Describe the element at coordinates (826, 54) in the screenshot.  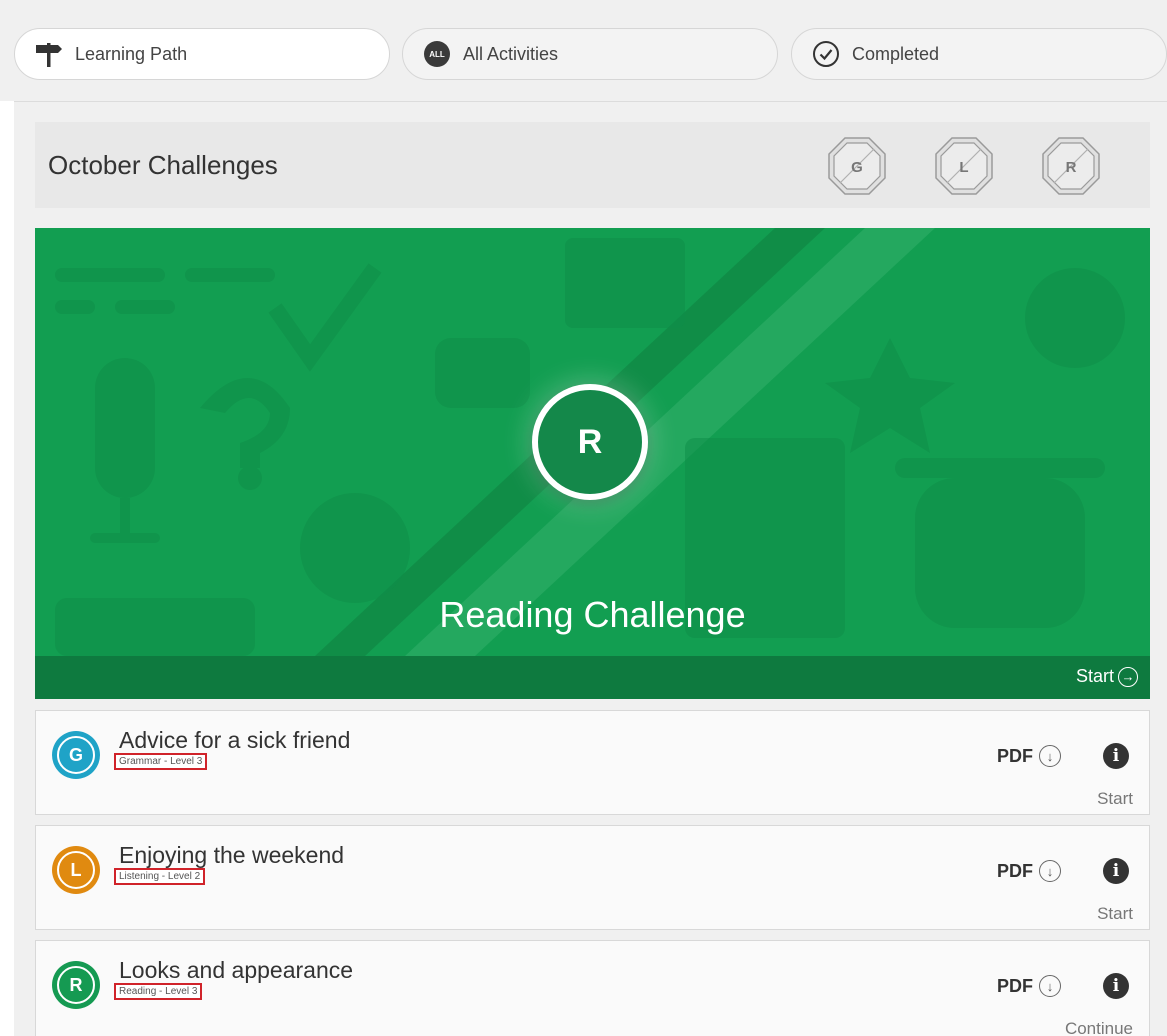
I see `check-circle-icon` at that location.